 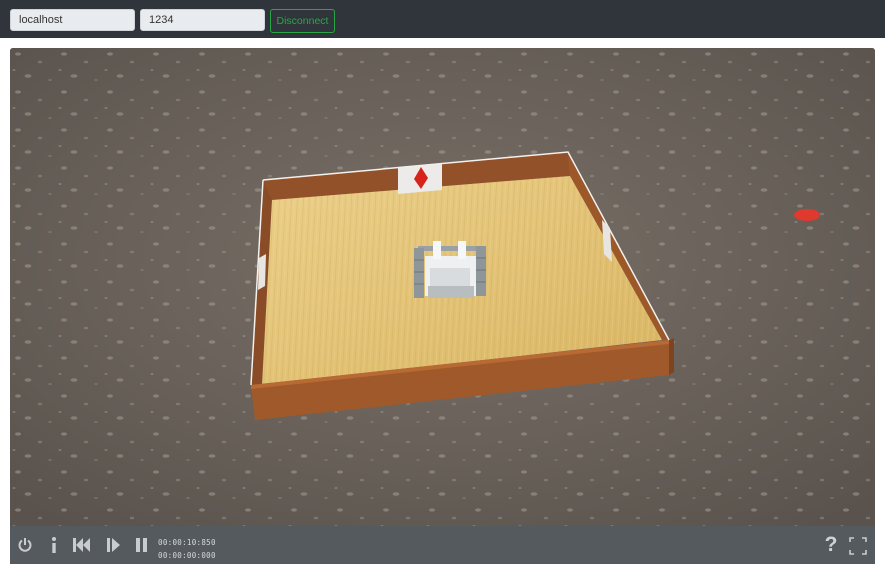 I want to click on left-wall-sign, so click(x=262, y=272).